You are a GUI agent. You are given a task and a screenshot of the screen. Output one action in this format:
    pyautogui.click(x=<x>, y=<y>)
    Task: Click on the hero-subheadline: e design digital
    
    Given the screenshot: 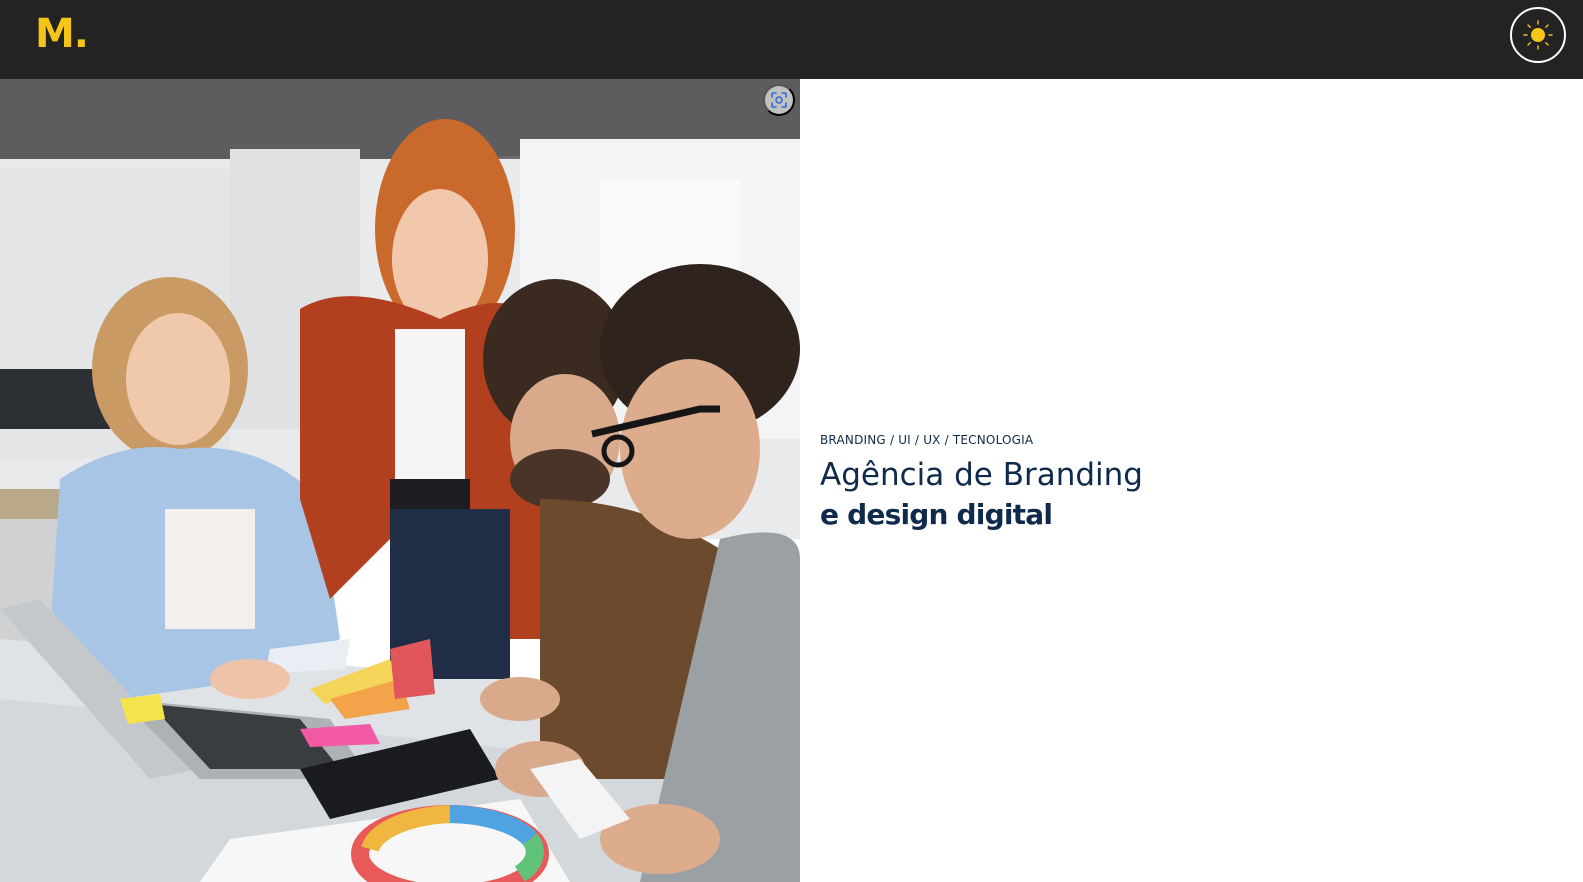 What is the action you would take?
    pyautogui.click(x=936, y=514)
    